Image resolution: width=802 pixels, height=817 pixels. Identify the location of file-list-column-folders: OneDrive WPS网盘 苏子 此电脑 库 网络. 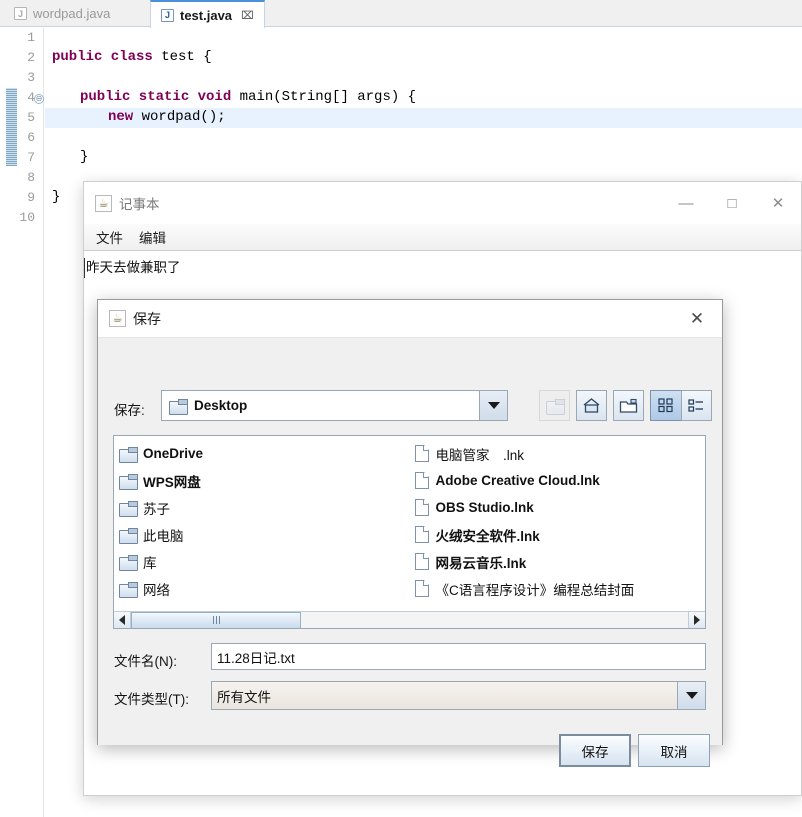
(262, 521).